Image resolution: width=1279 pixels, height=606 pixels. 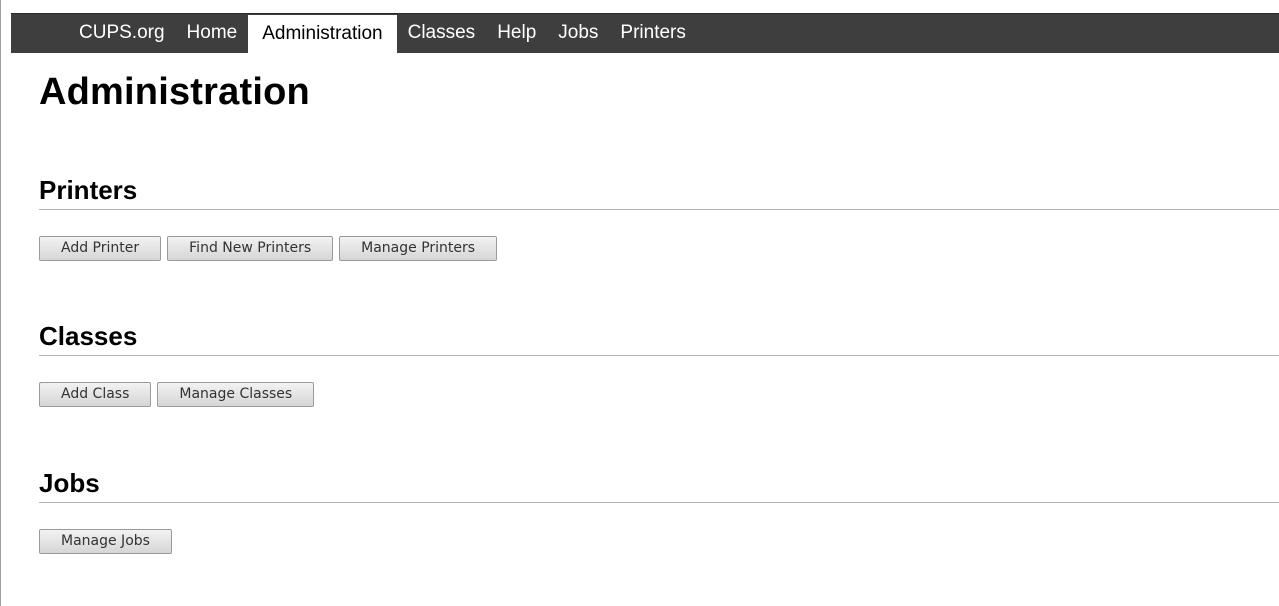 What do you see at coordinates (418, 248) in the screenshot?
I see `manage-printers-button: Manage Printers` at bounding box center [418, 248].